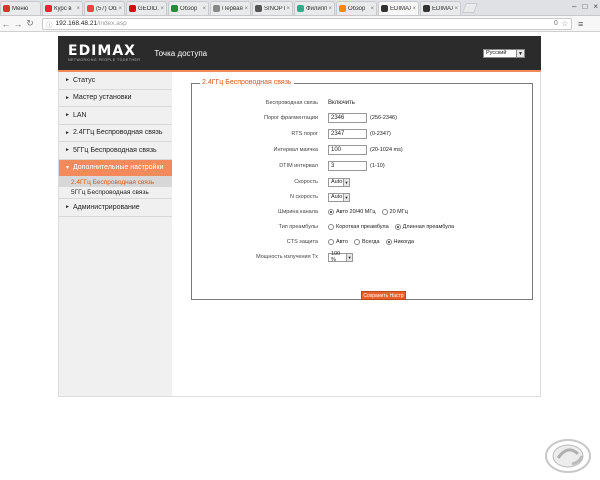  I want to click on cts-never-radio: Никогда, so click(399, 242).